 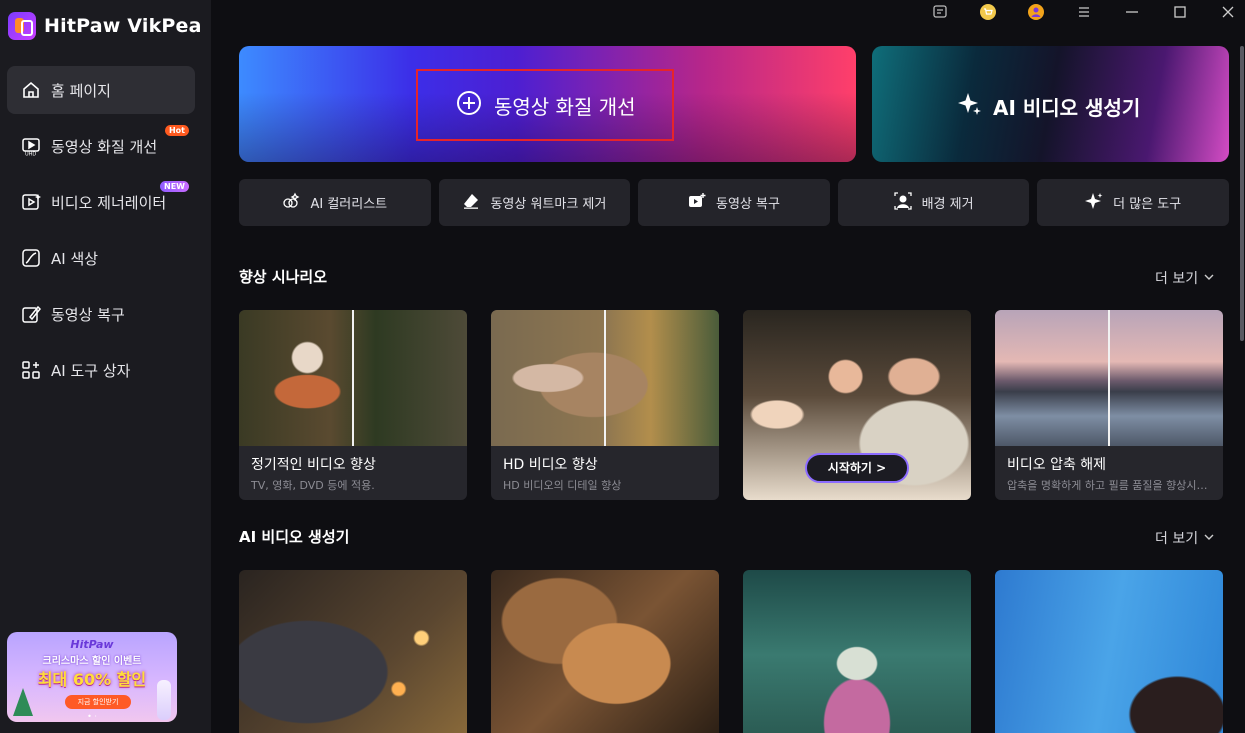 I want to click on sidebar-item-video-repair: 동영상 복구, so click(x=101, y=314).